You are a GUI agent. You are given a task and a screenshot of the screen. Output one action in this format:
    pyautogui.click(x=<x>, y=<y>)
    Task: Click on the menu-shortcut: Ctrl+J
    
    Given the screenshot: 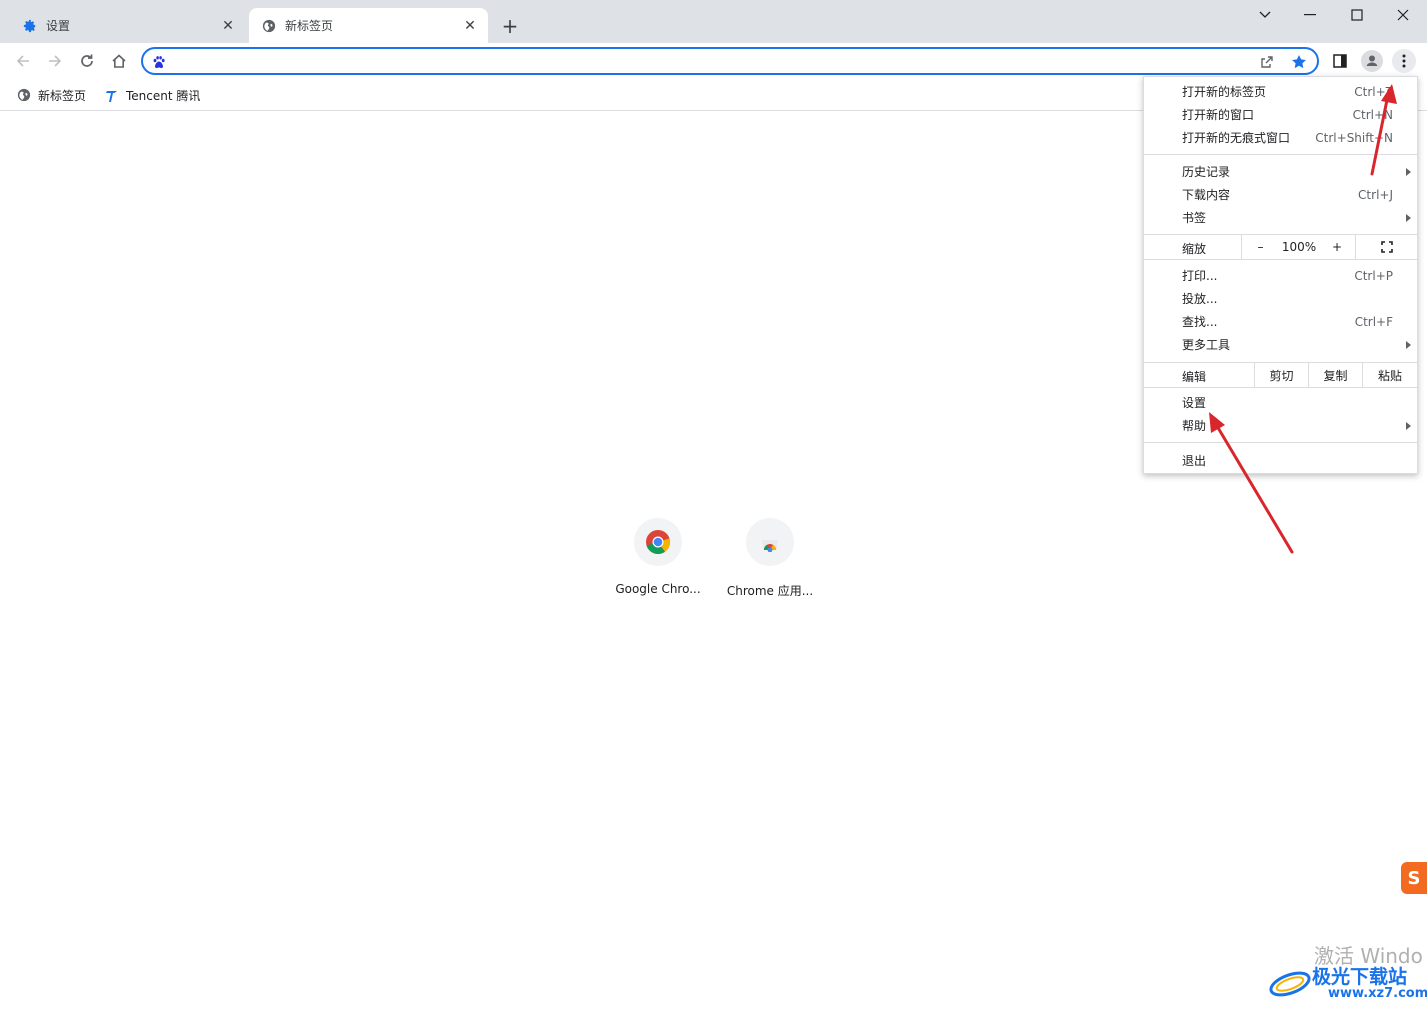 What is the action you would take?
    pyautogui.click(x=1375, y=194)
    